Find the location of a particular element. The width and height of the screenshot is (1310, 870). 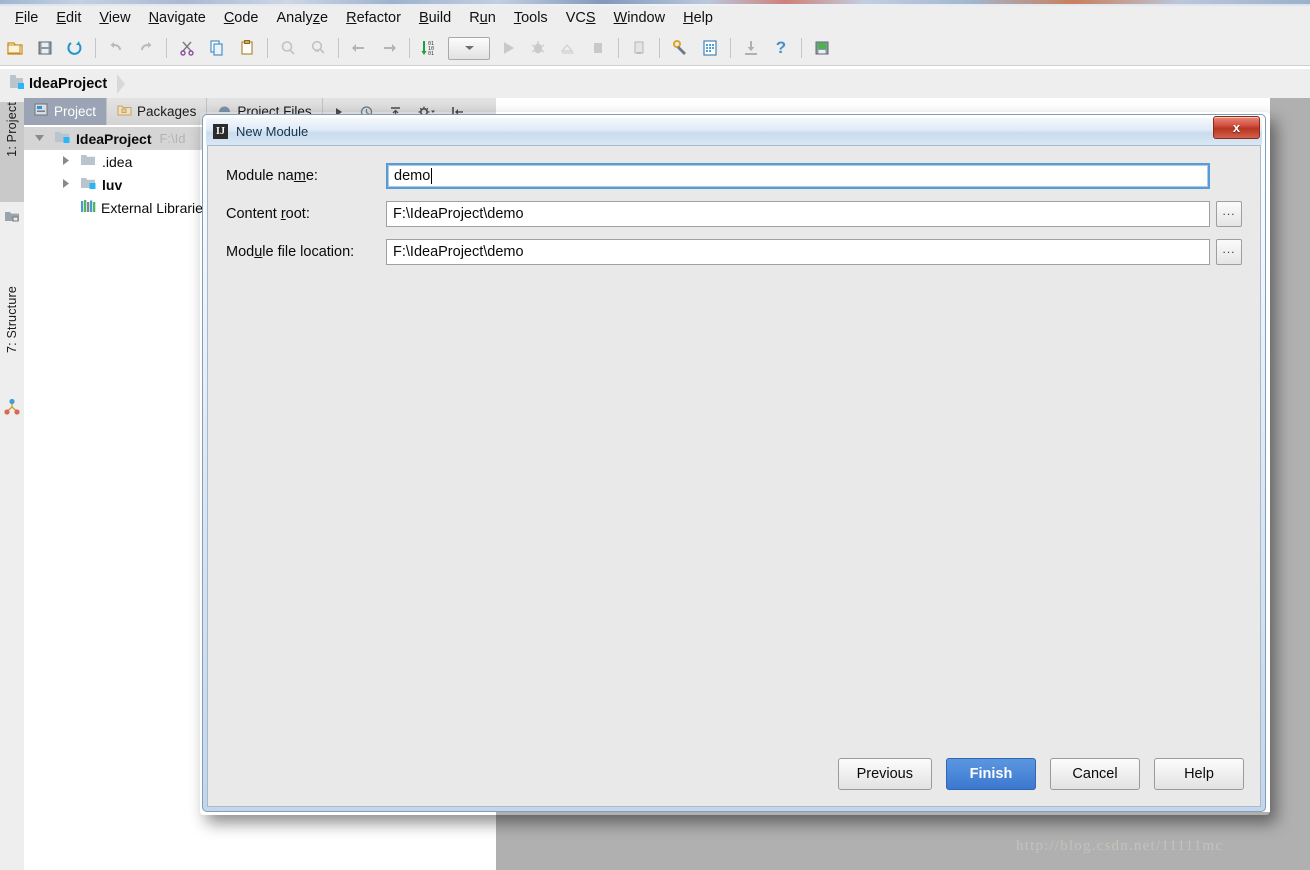

menu-item-analyze: Analyze is located at coordinates (303, 18).